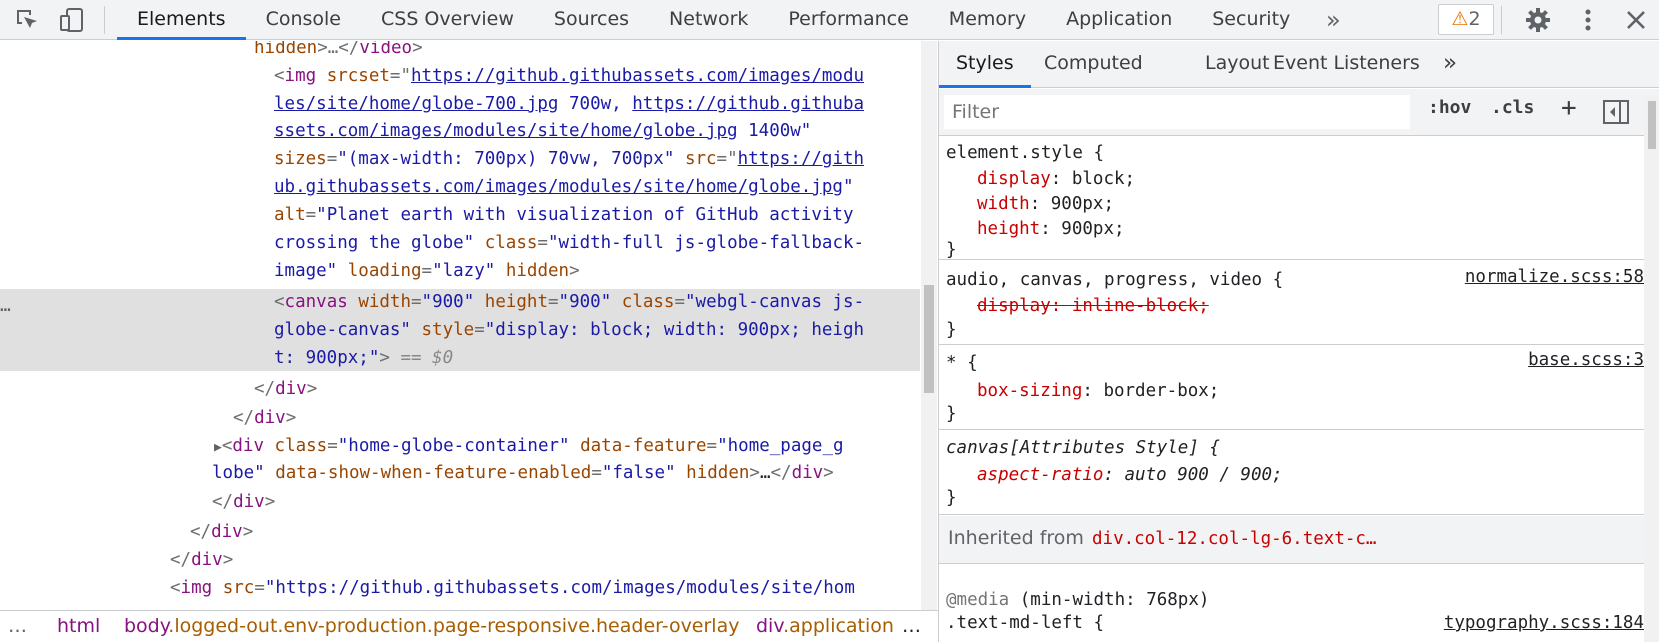 Image resolution: width=1659 pixels, height=642 pixels. What do you see at coordinates (1346, 64) in the screenshot?
I see `tab-event-listeners: Event Listeners` at bounding box center [1346, 64].